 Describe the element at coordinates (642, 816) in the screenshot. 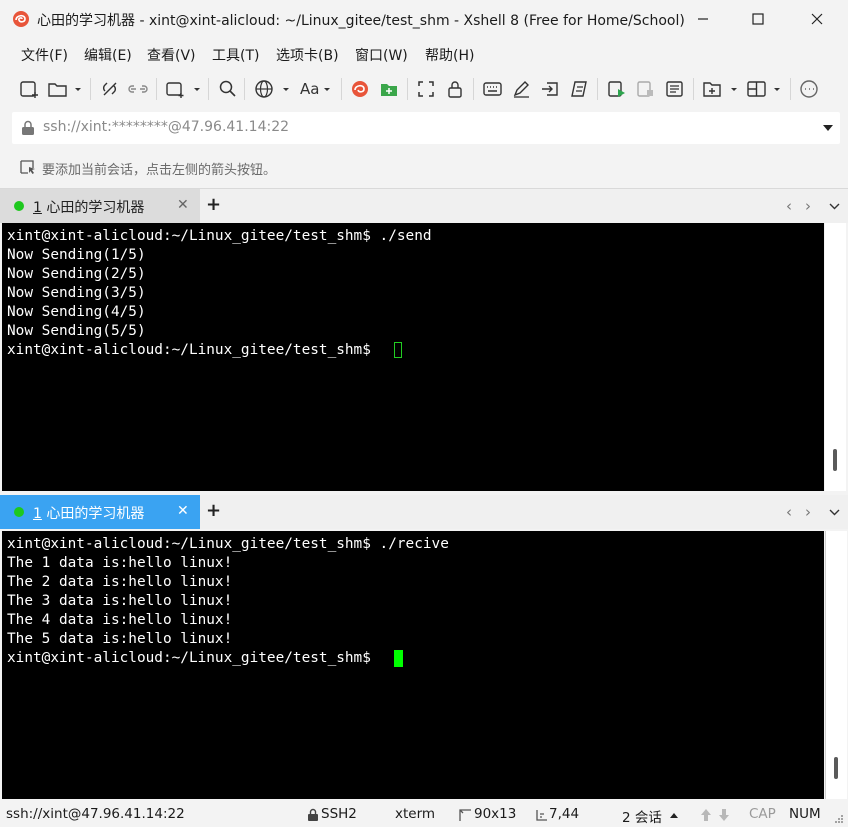

I see `status-session-count: 2 会话` at that location.